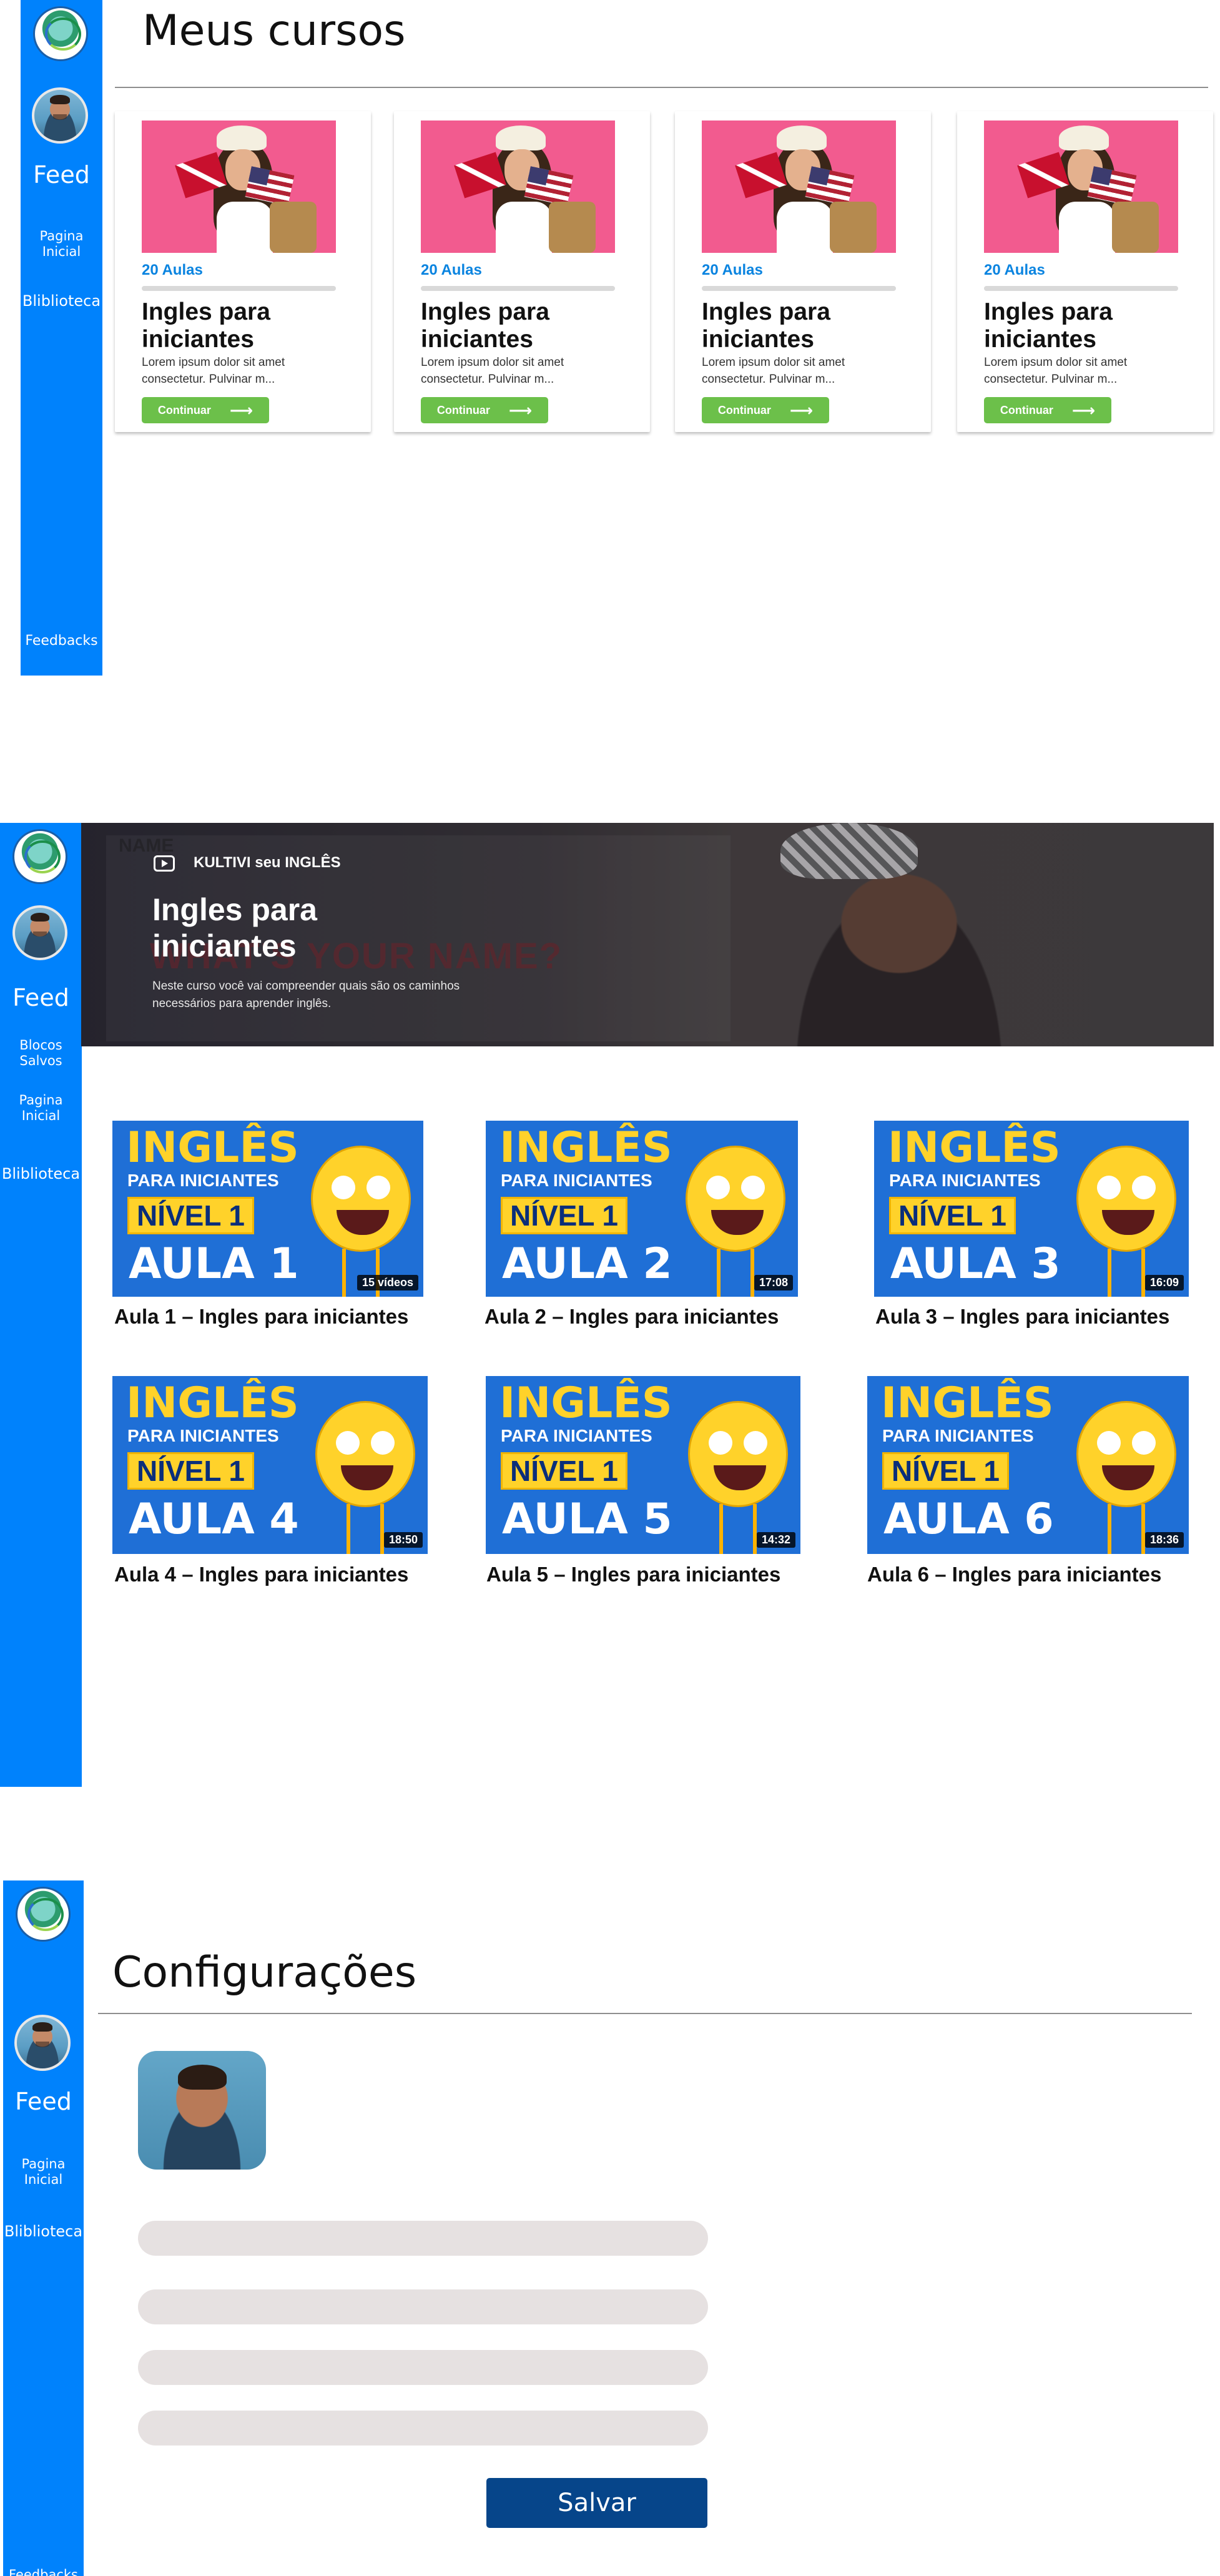 The height and width of the screenshot is (2576, 1220). What do you see at coordinates (1022, 1317) in the screenshot?
I see `video-title: Aula 3 – Ingles para iniciantes` at bounding box center [1022, 1317].